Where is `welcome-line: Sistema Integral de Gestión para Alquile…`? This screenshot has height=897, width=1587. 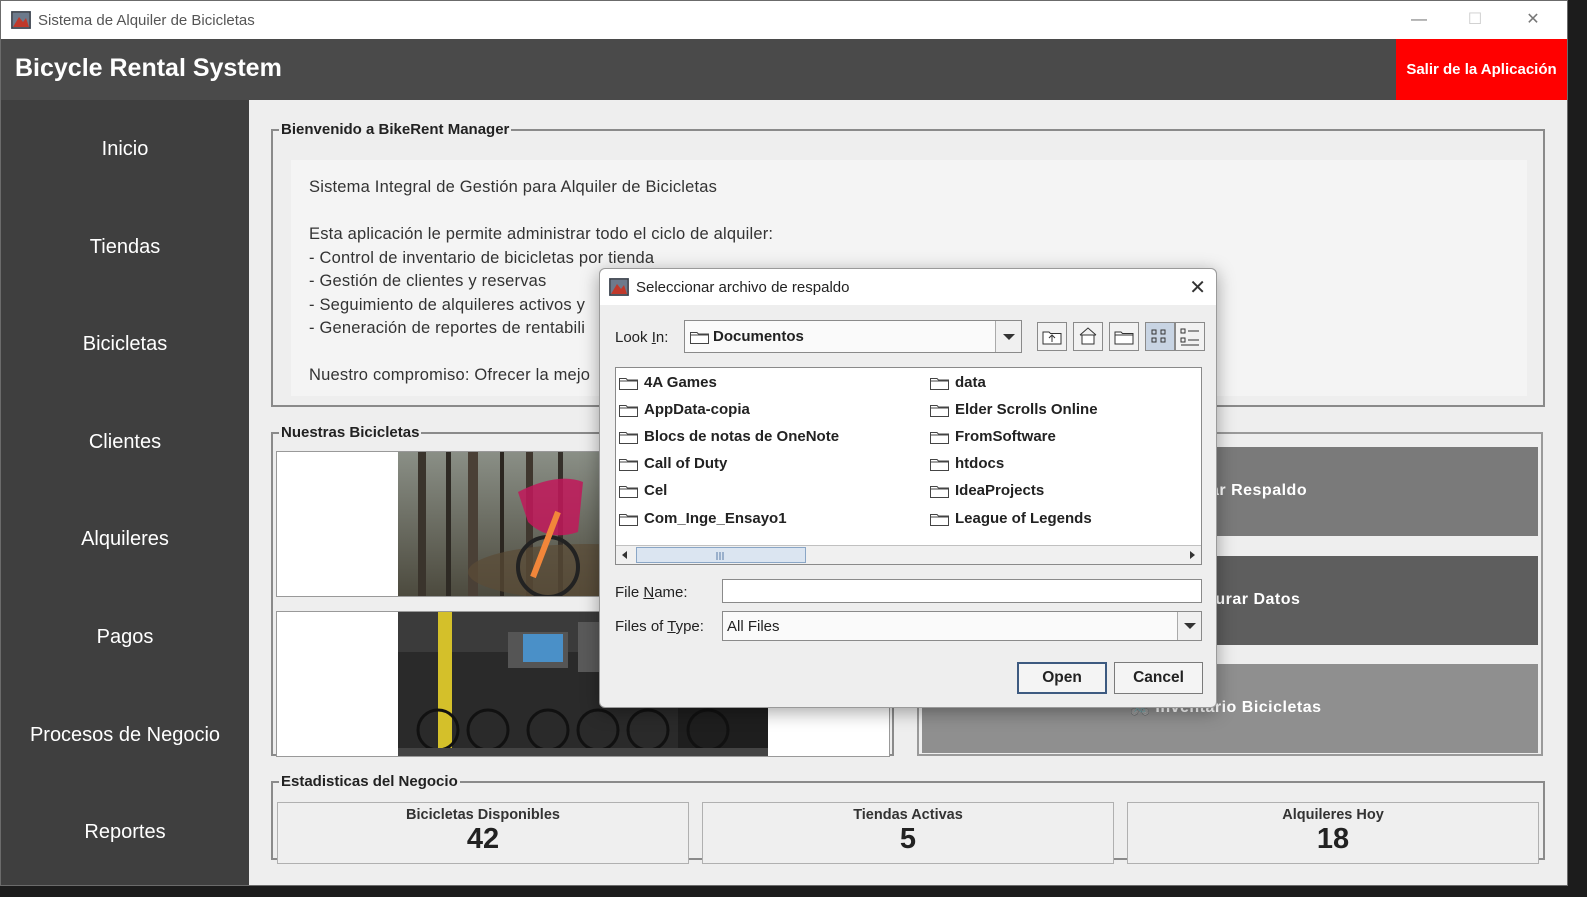 welcome-line: Sistema Integral de Gestión para Alquile… is located at coordinates (513, 187).